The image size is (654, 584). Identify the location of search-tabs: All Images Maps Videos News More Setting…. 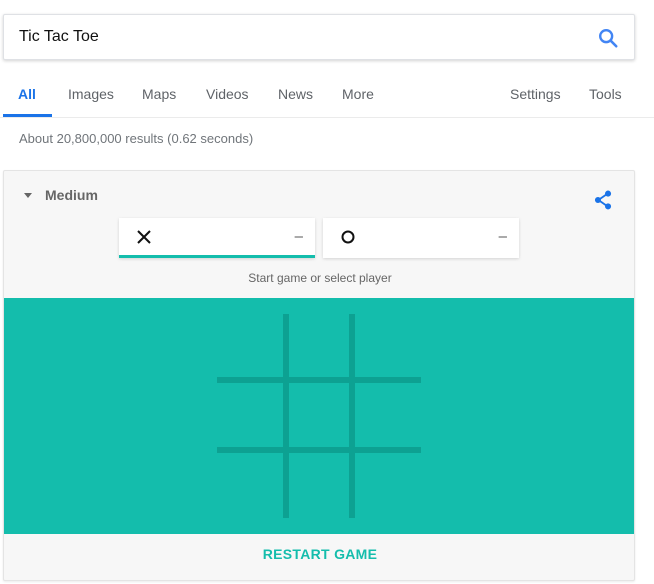
(327, 98).